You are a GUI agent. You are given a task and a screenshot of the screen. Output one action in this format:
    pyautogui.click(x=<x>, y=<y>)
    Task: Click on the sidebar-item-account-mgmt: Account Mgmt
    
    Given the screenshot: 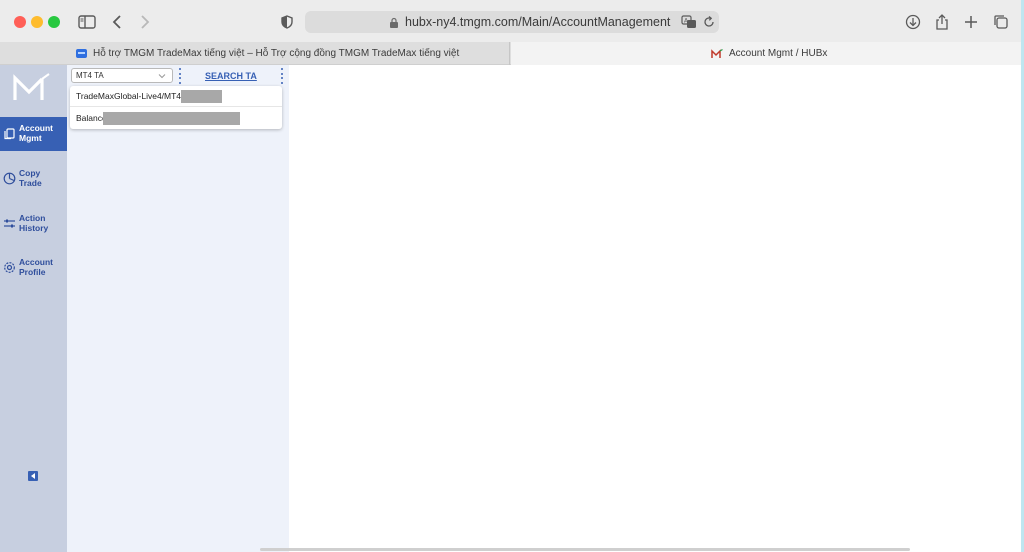 What is the action you would take?
    pyautogui.click(x=33, y=134)
    